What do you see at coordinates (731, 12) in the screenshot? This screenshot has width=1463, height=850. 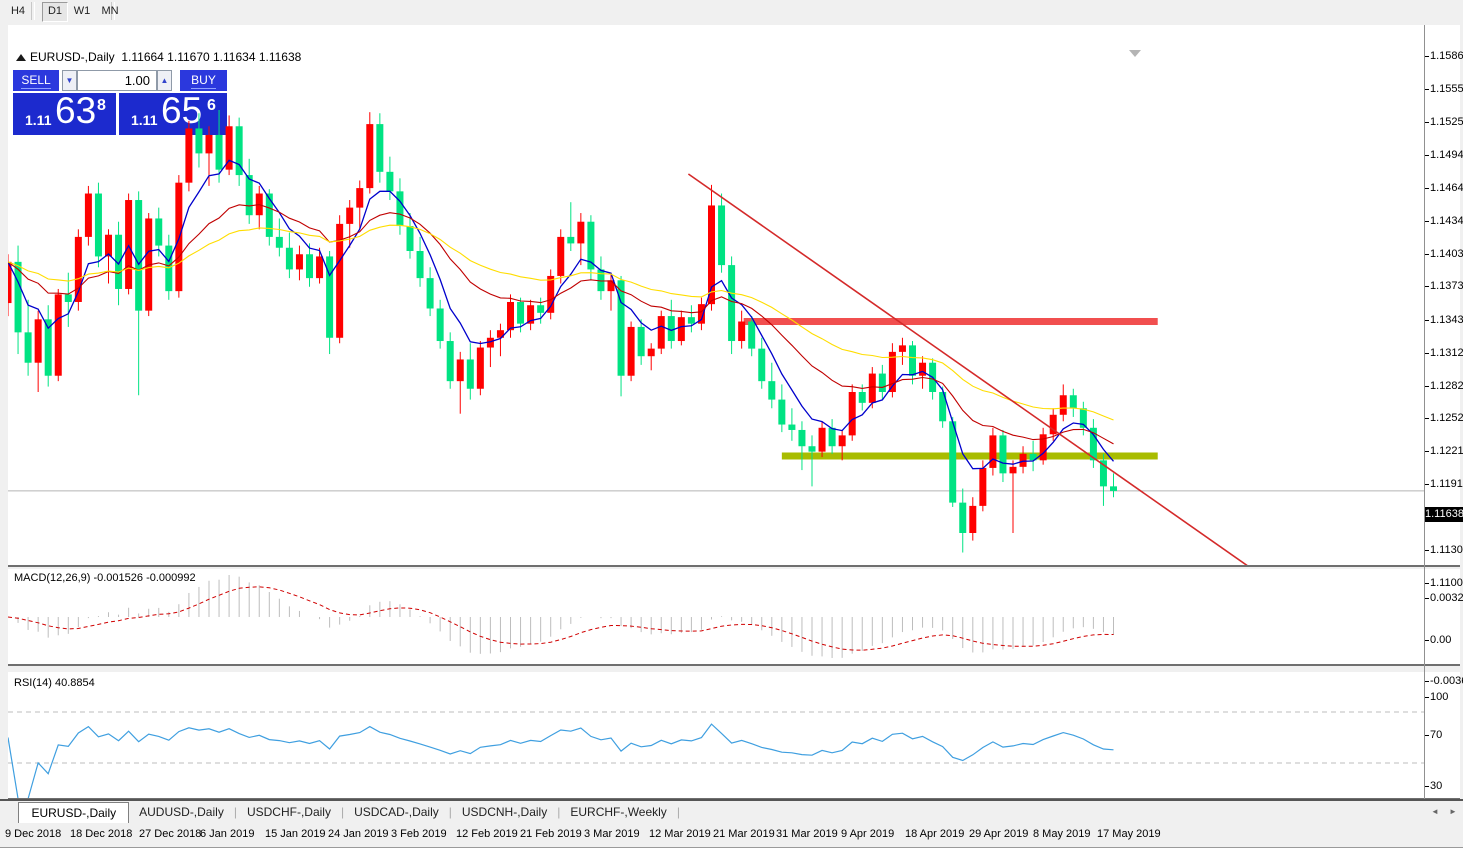 I see `timeframe-toolbar: H4 D1 W1 MN` at bounding box center [731, 12].